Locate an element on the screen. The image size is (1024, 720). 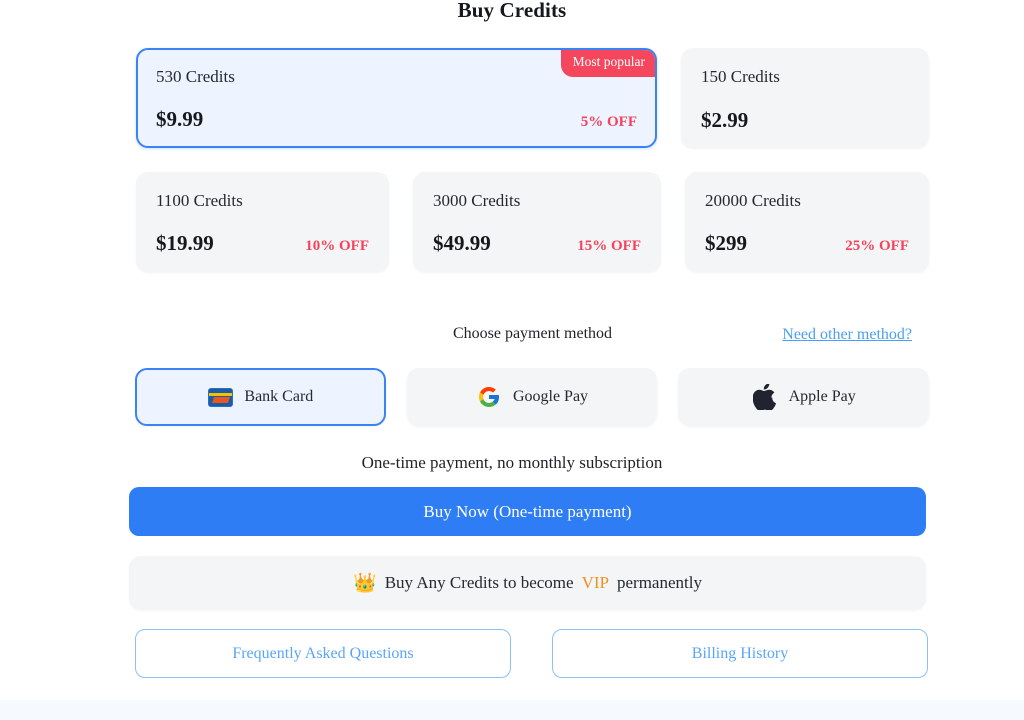
package-price-row: $9.99 5% OFF is located at coordinates (396, 119).